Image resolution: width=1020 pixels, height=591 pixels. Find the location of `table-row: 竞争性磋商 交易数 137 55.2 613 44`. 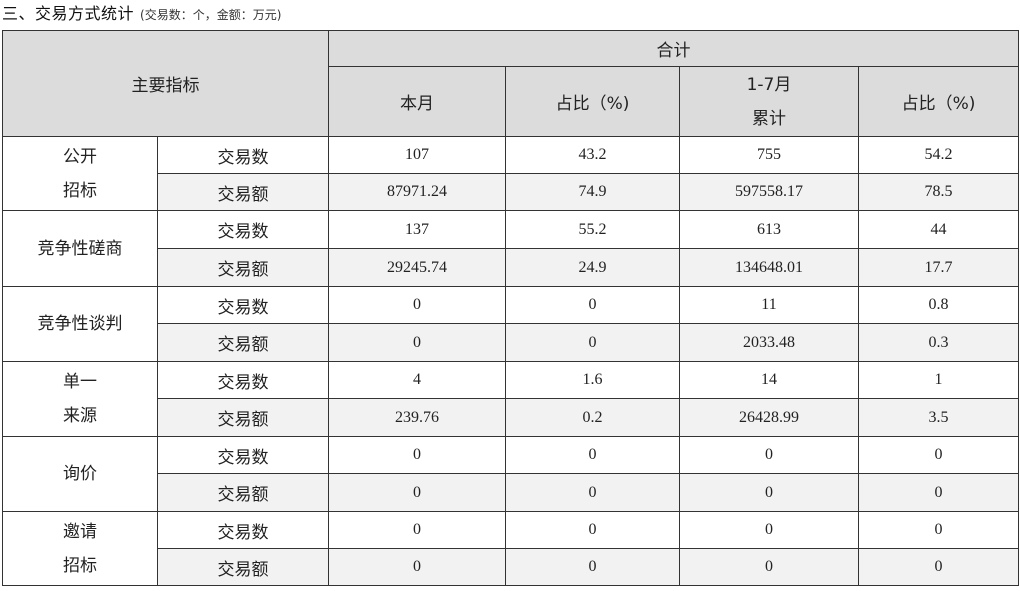

table-row: 竞争性磋商 交易数 137 55.2 613 44 is located at coordinates (510, 248).